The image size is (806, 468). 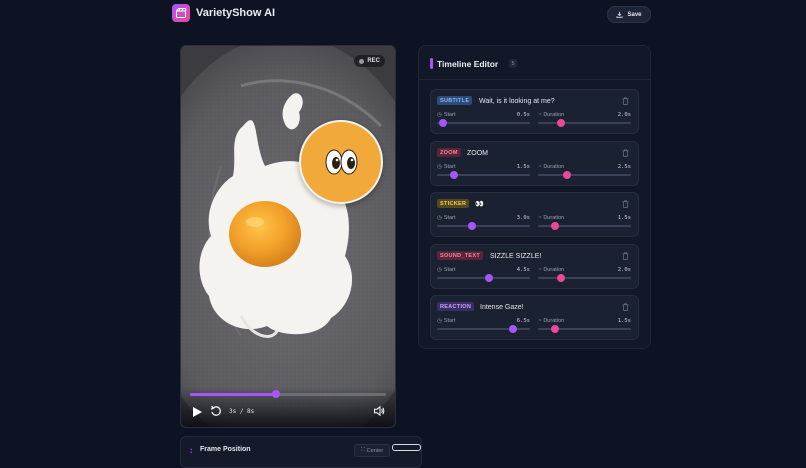 What do you see at coordinates (483, 172) in the screenshot?
I see `start-slider: ◷ Start 1.5s` at bounding box center [483, 172].